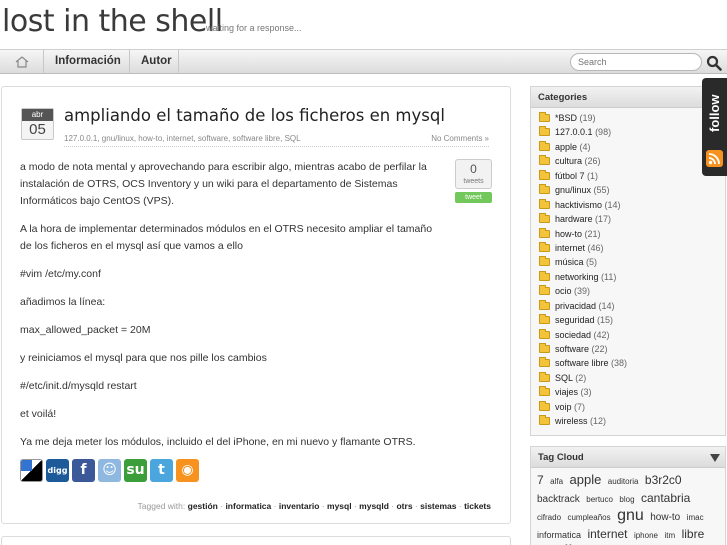 This screenshot has width=727, height=545. I want to click on tag-cloud-link: cifrado, so click(549, 517).